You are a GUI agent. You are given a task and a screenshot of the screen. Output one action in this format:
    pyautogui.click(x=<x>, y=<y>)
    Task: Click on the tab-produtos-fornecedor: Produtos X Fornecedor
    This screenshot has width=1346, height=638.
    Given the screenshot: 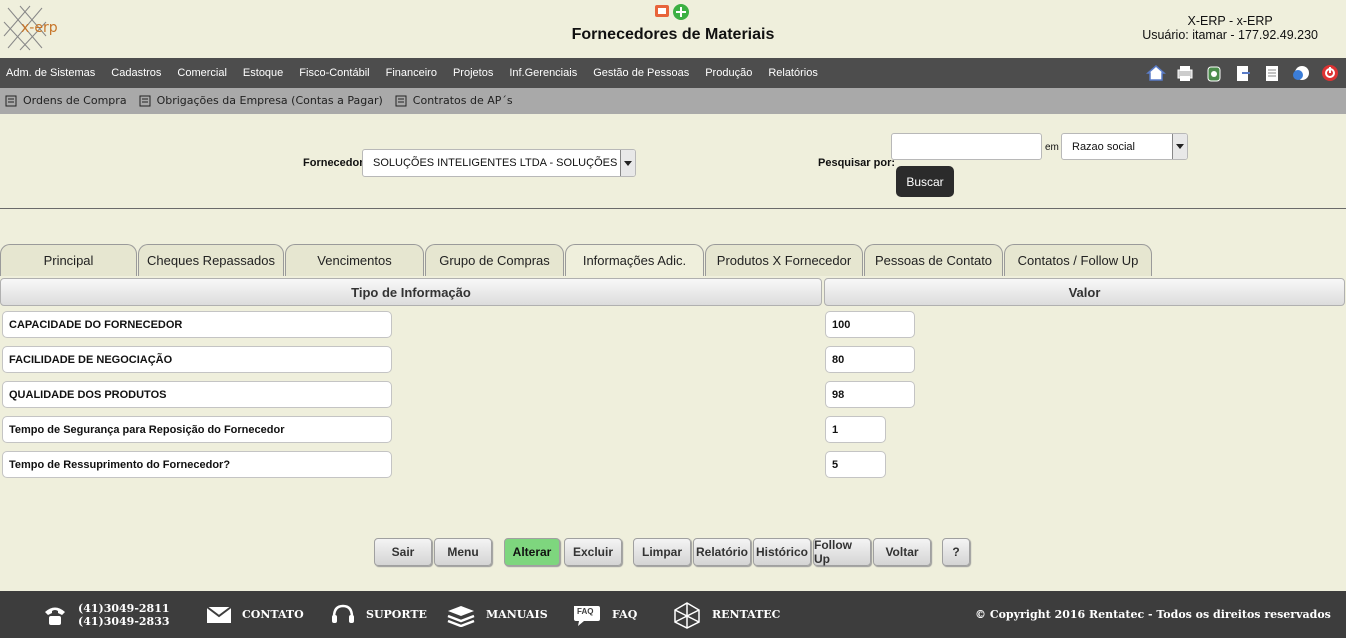 What is the action you would take?
    pyautogui.click(x=784, y=260)
    